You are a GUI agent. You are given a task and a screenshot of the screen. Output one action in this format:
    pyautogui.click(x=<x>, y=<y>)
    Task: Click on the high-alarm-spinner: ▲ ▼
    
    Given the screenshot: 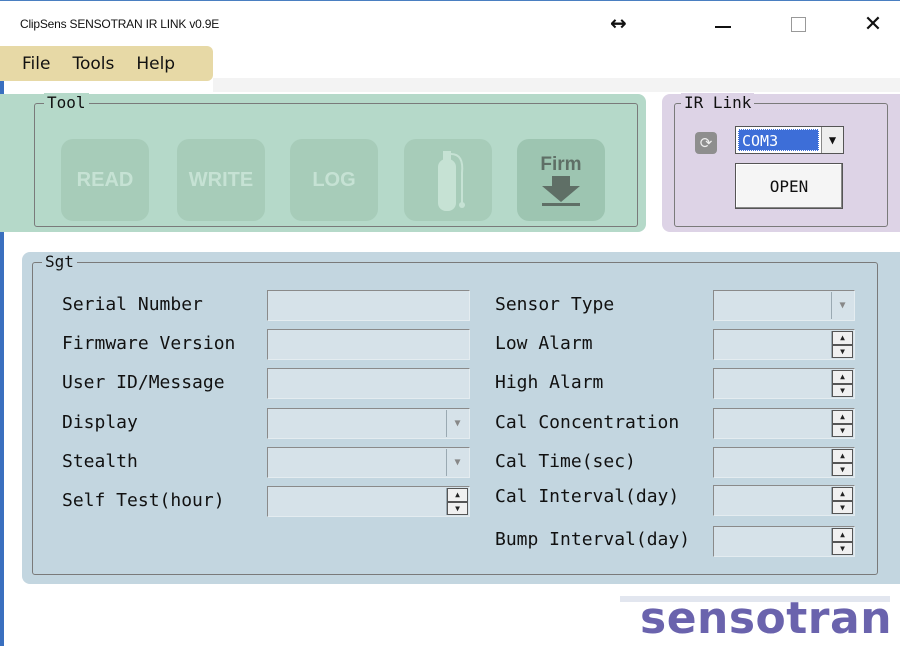 What is the action you would take?
    pyautogui.click(x=784, y=383)
    